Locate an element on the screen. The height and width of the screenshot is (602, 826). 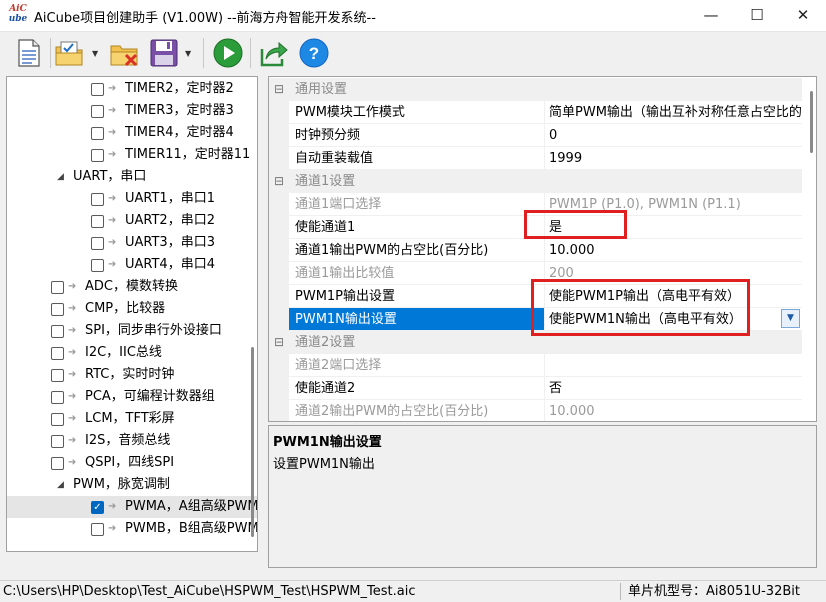
export-button is located at coordinates (274, 53).